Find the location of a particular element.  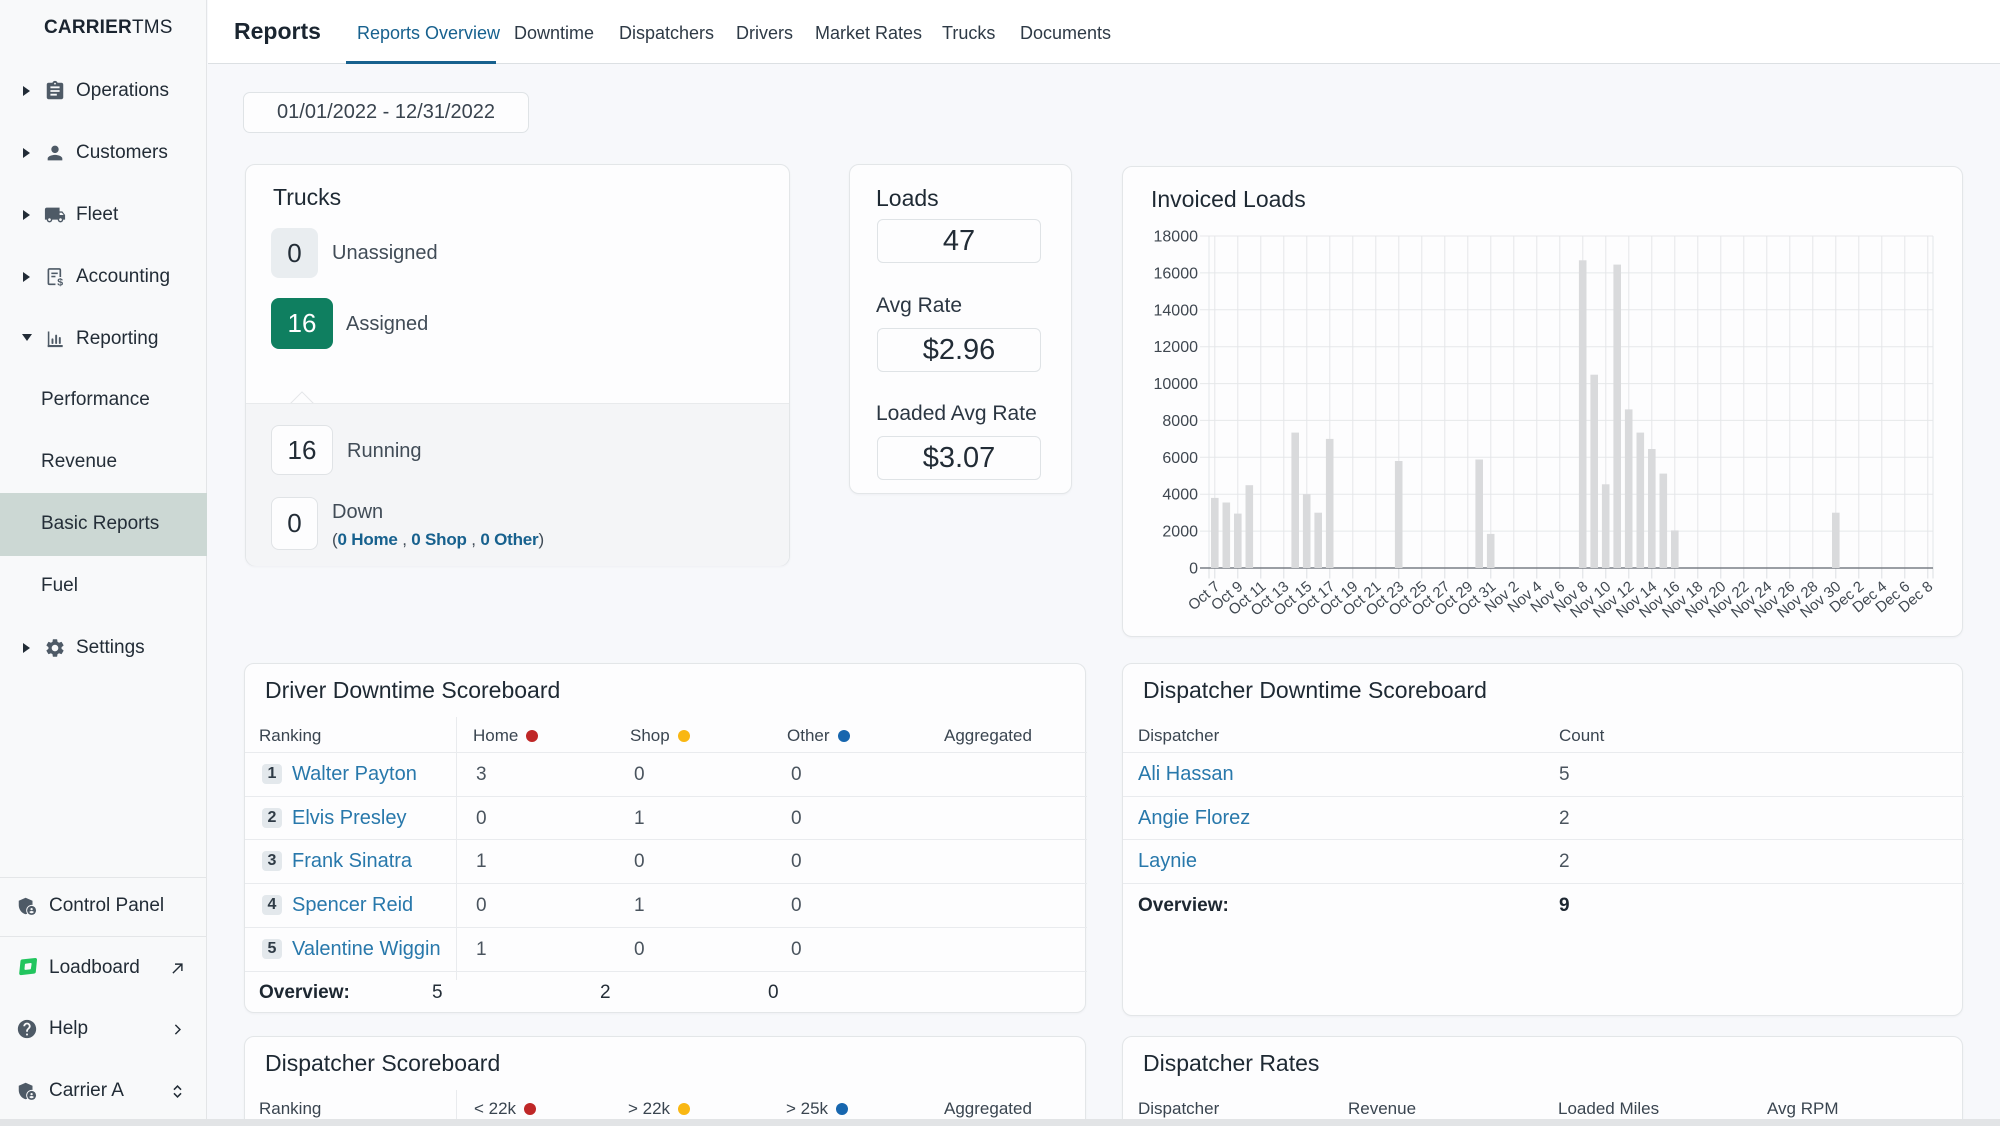

svg-text: 6000 is located at coordinates (1180, 458).